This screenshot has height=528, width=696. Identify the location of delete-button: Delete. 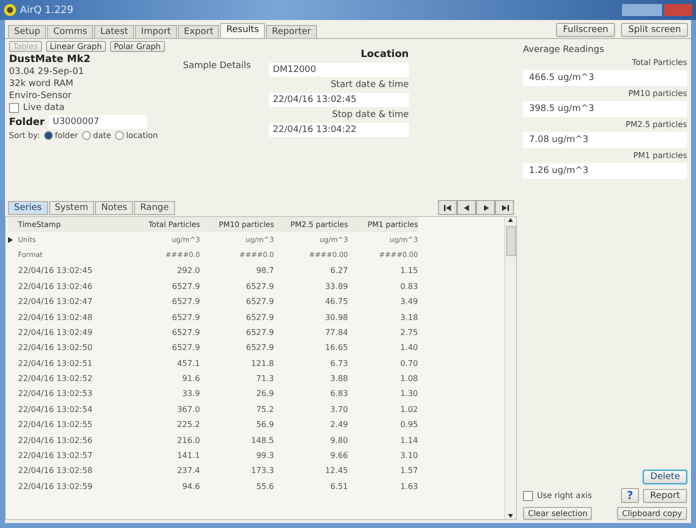
(665, 477).